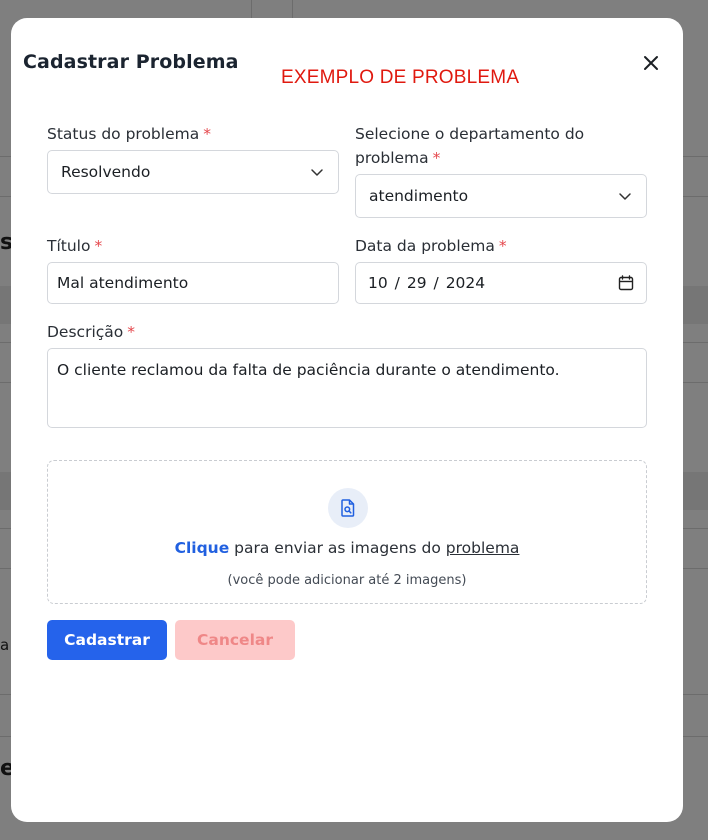 The image size is (708, 840). Describe the element at coordinates (193, 172) in the screenshot. I see `status-select: Resolvendo` at that location.